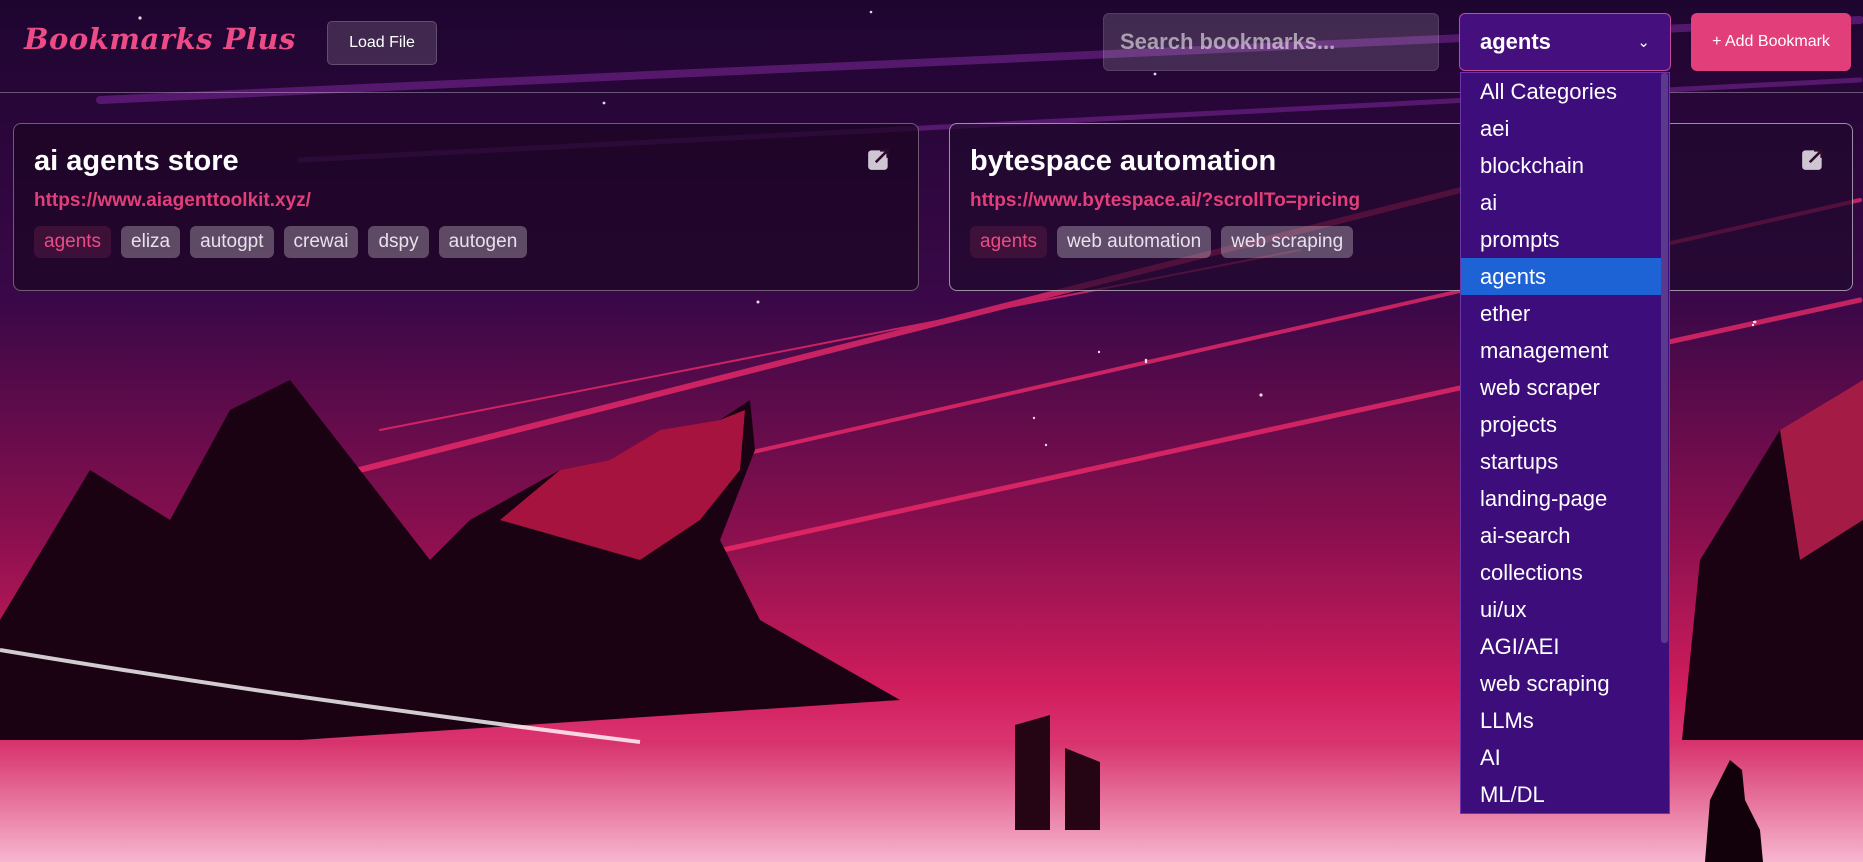  Describe the element at coordinates (1561, 276) in the screenshot. I see `category-option-selected: agents` at that location.